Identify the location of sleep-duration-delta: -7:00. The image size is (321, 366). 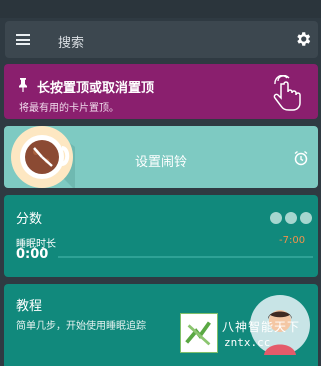
(292, 240).